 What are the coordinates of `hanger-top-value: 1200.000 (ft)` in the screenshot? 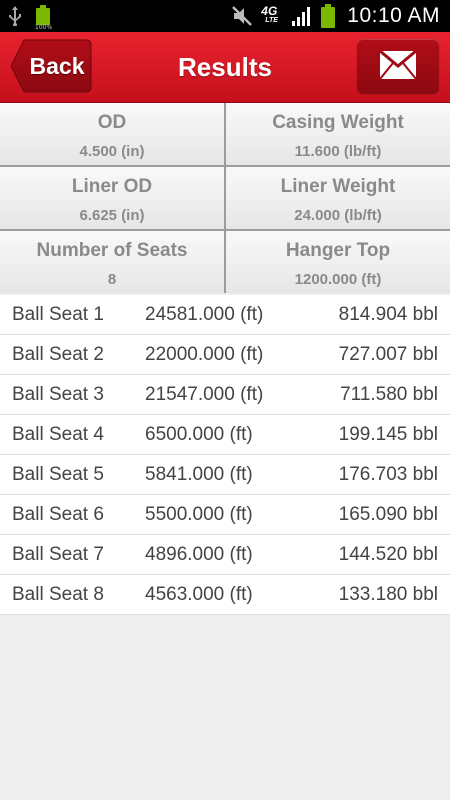 It's located at (338, 279).